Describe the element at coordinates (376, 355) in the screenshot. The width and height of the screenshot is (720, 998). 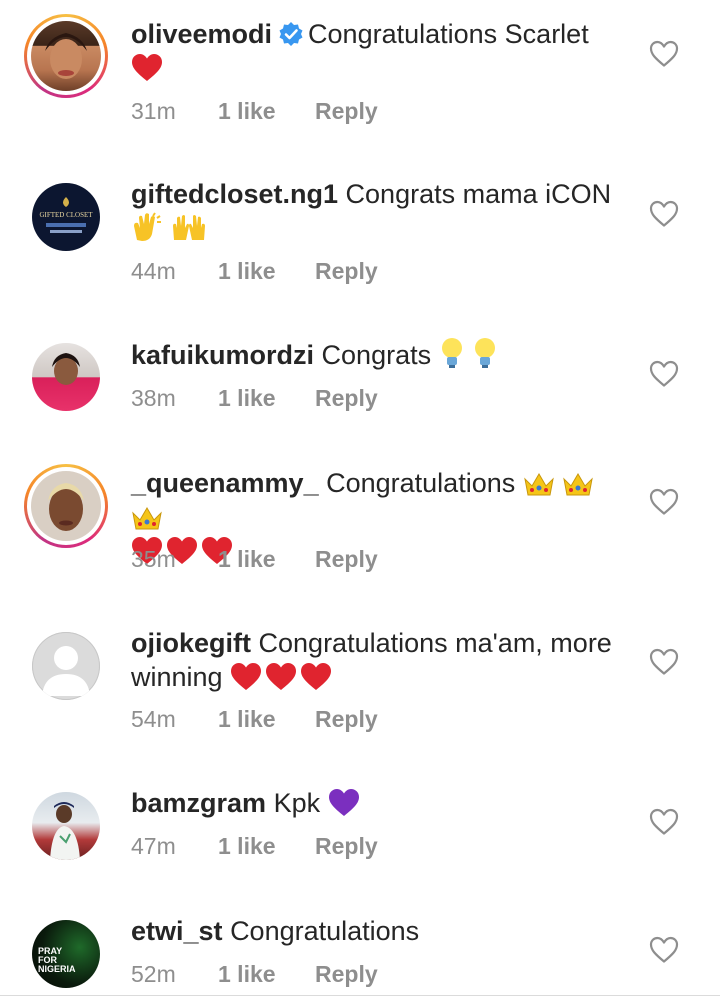
I see `comment-text: Congrats` at that location.